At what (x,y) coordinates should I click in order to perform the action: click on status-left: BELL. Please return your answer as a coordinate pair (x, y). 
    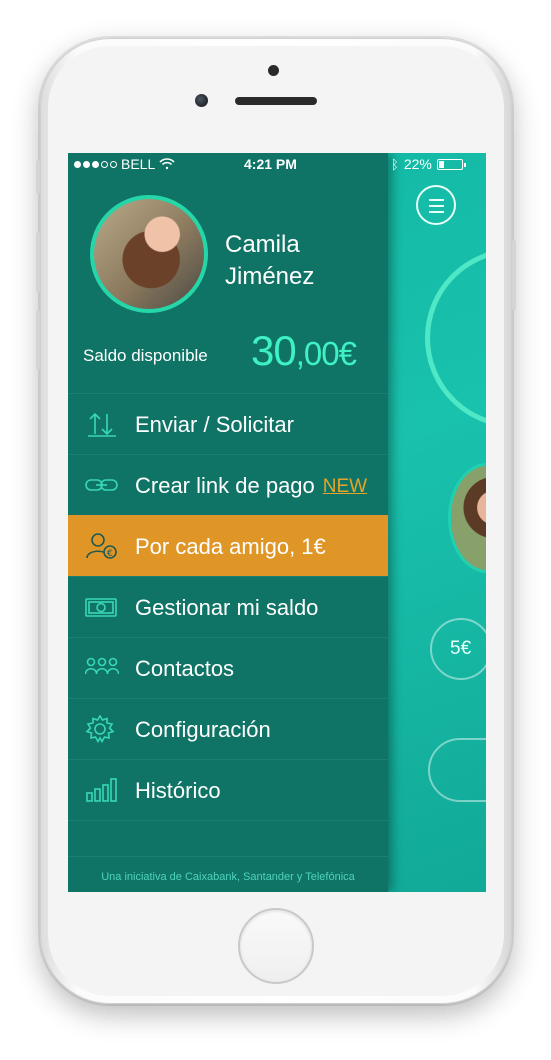
    Looking at the image, I should click on (124, 164).